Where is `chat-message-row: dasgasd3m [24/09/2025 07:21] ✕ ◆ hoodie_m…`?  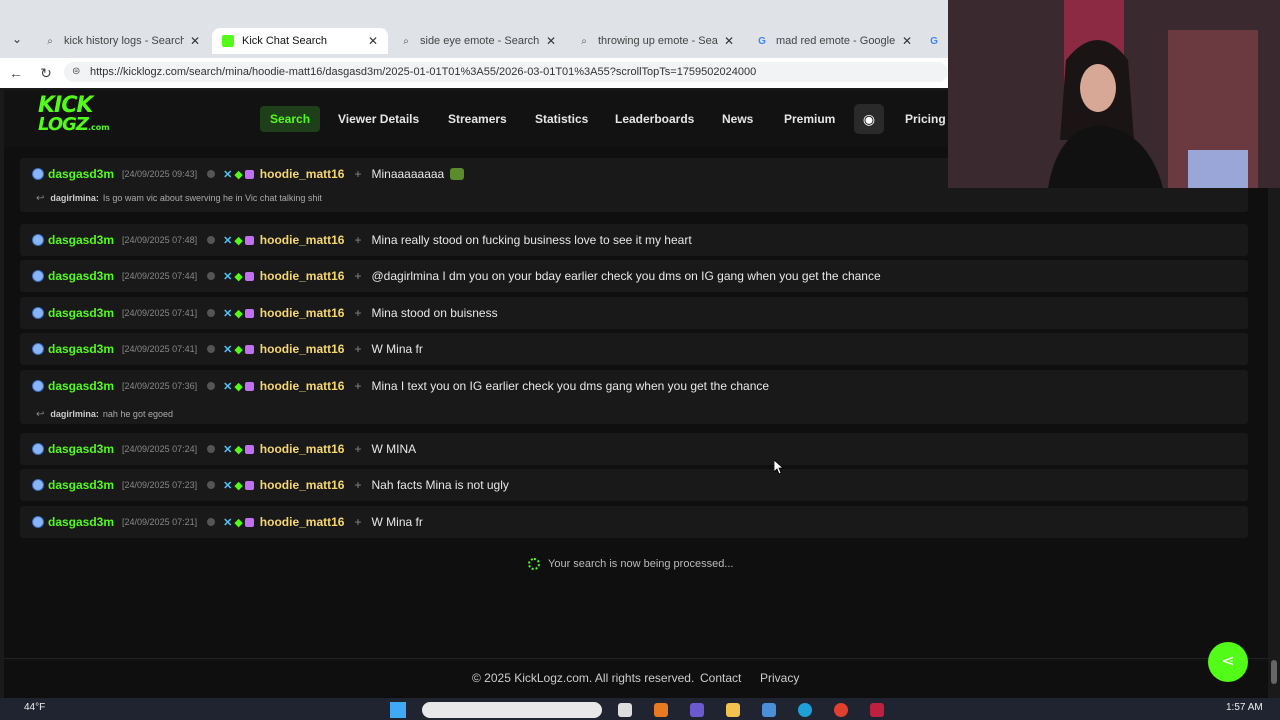 chat-message-row: dasgasd3m [24/09/2025 07:21] ✕ ◆ hoodie_m… is located at coordinates (634, 522).